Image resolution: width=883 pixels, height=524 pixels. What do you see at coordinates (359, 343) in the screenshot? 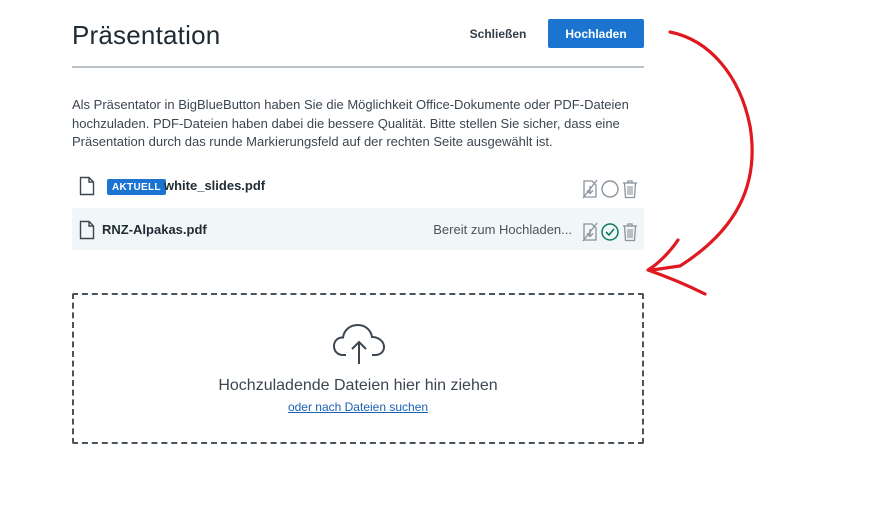
I see `cloud-upload-icon` at bounding box center [359, 343].